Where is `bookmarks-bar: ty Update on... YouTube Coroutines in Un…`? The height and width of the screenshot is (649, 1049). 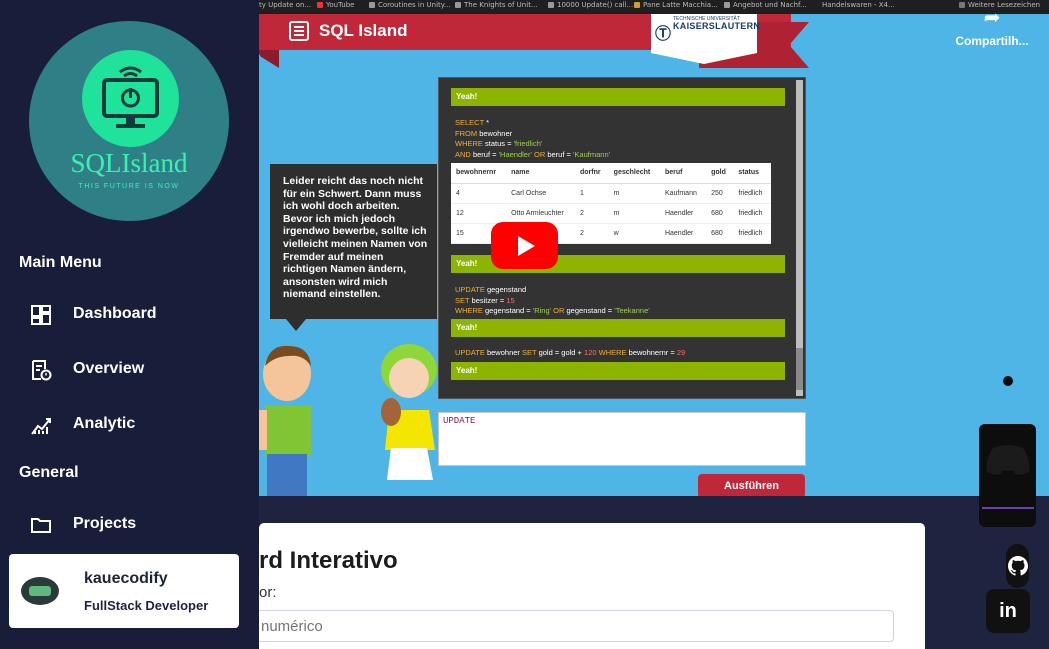 bookmarks-bar: ty Update on... YouTube Coroutines in Un… is located at coordinates (654, 7).